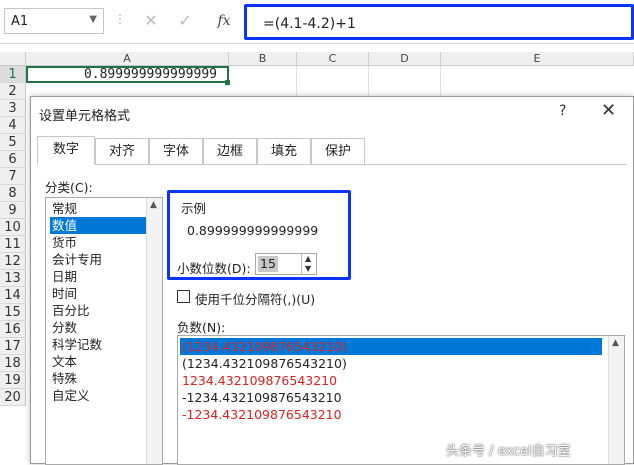 The image size is (634, 465). Describe the element at coordinates (13, 227) in the screenshot. I see `row-header-10: 10` at that location.